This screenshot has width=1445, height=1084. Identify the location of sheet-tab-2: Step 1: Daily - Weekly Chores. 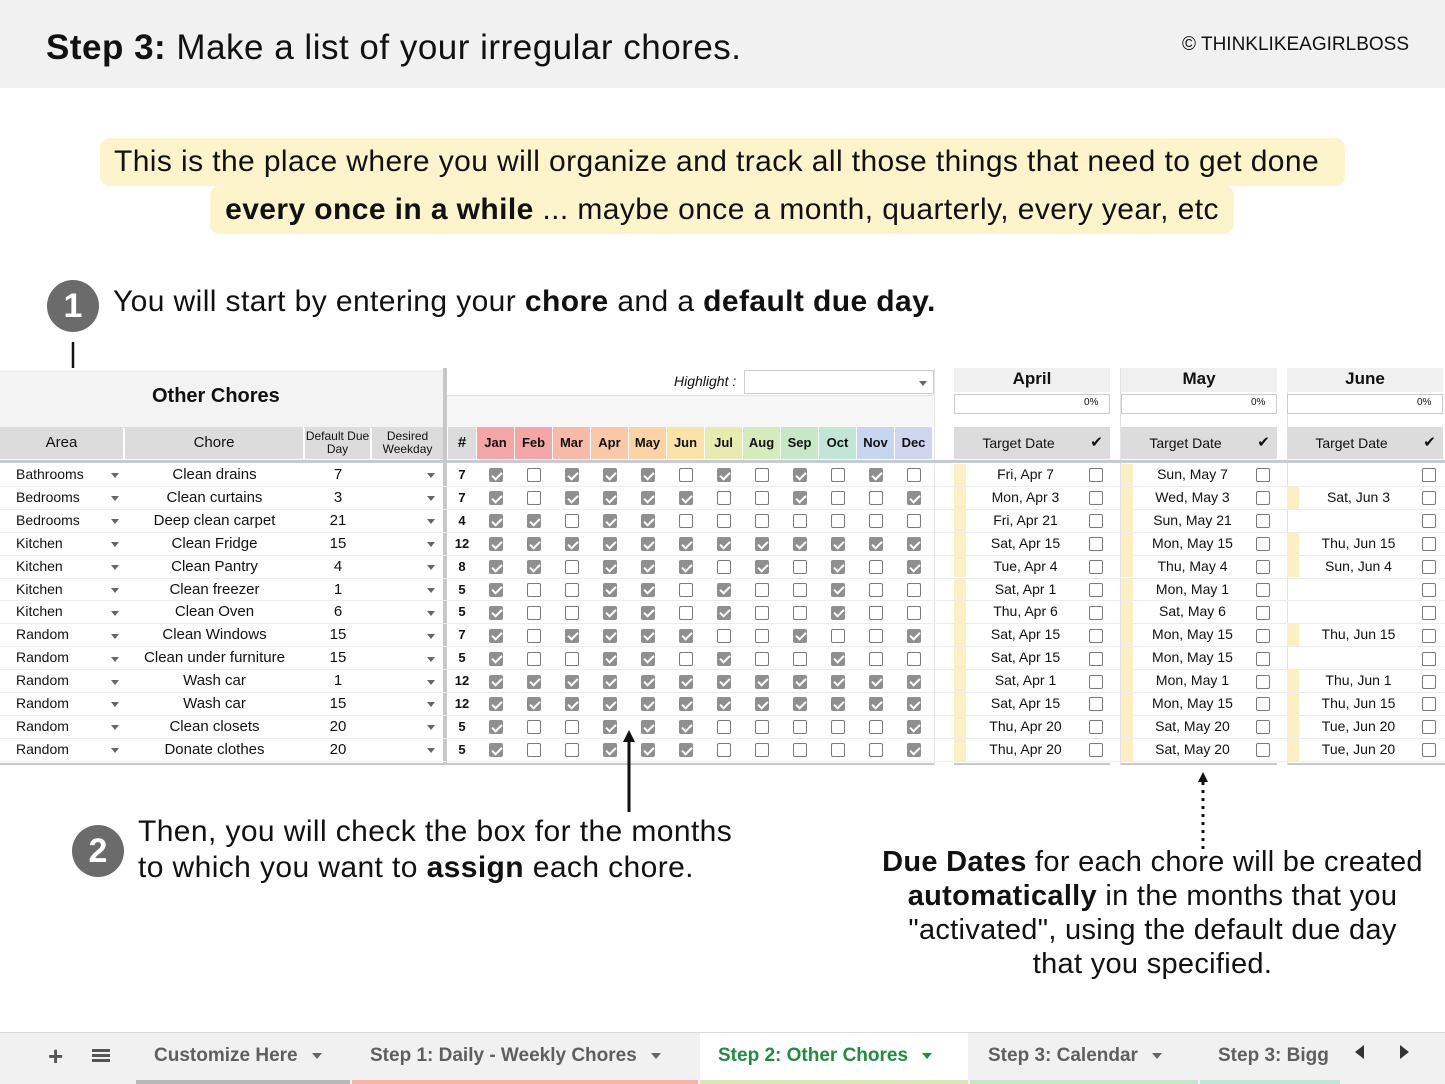
(525, 1058).